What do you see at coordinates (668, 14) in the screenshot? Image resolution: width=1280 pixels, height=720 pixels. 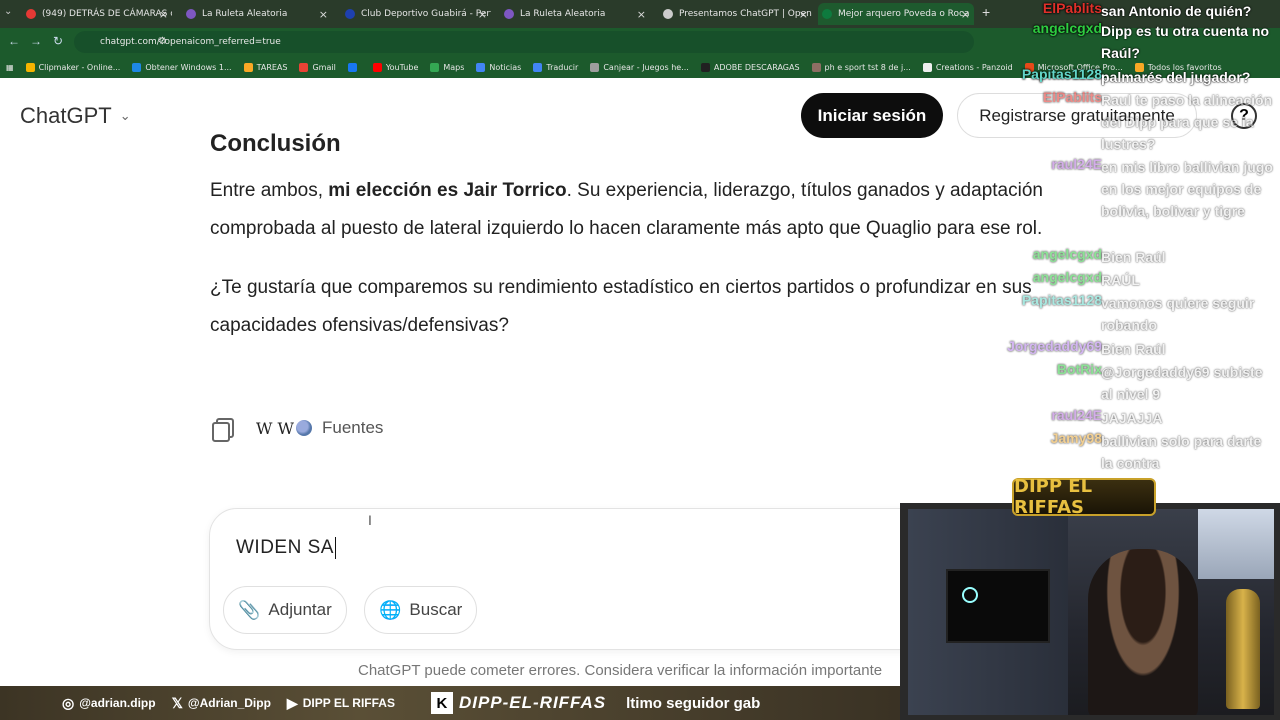 I see `openai-favicon-icon` at bounding box center [668, 14].